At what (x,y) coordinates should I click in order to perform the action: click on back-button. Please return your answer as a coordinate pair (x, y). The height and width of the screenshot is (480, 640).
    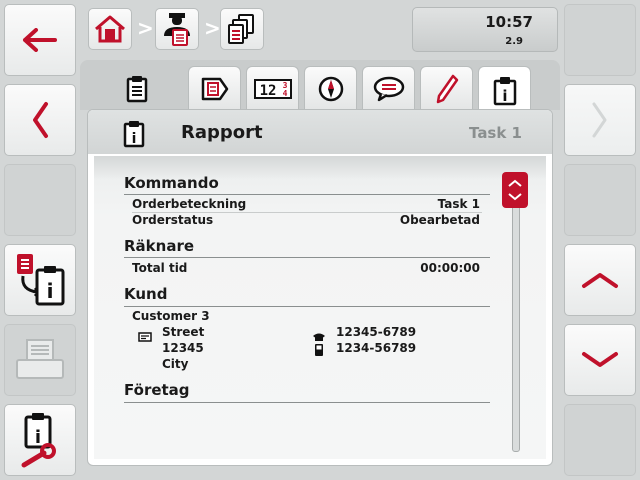
    Looking at the image, I should click on (40, 40).